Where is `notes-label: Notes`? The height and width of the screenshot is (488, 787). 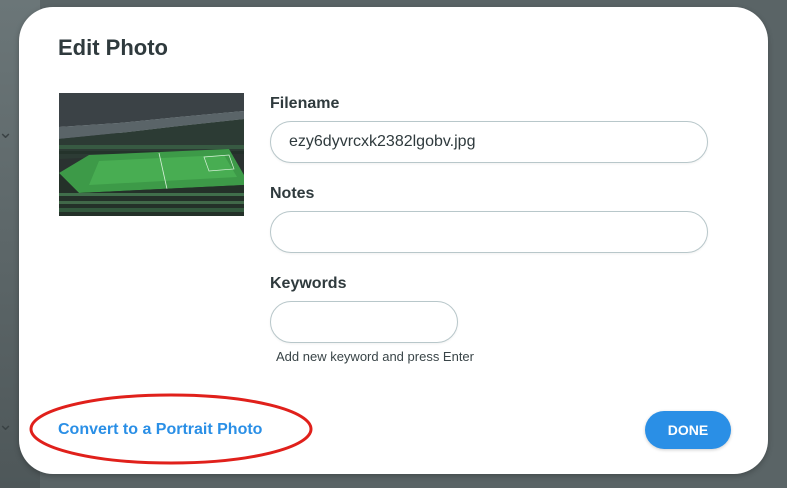 notes-label: Notes is located at coordinates (292, 193).